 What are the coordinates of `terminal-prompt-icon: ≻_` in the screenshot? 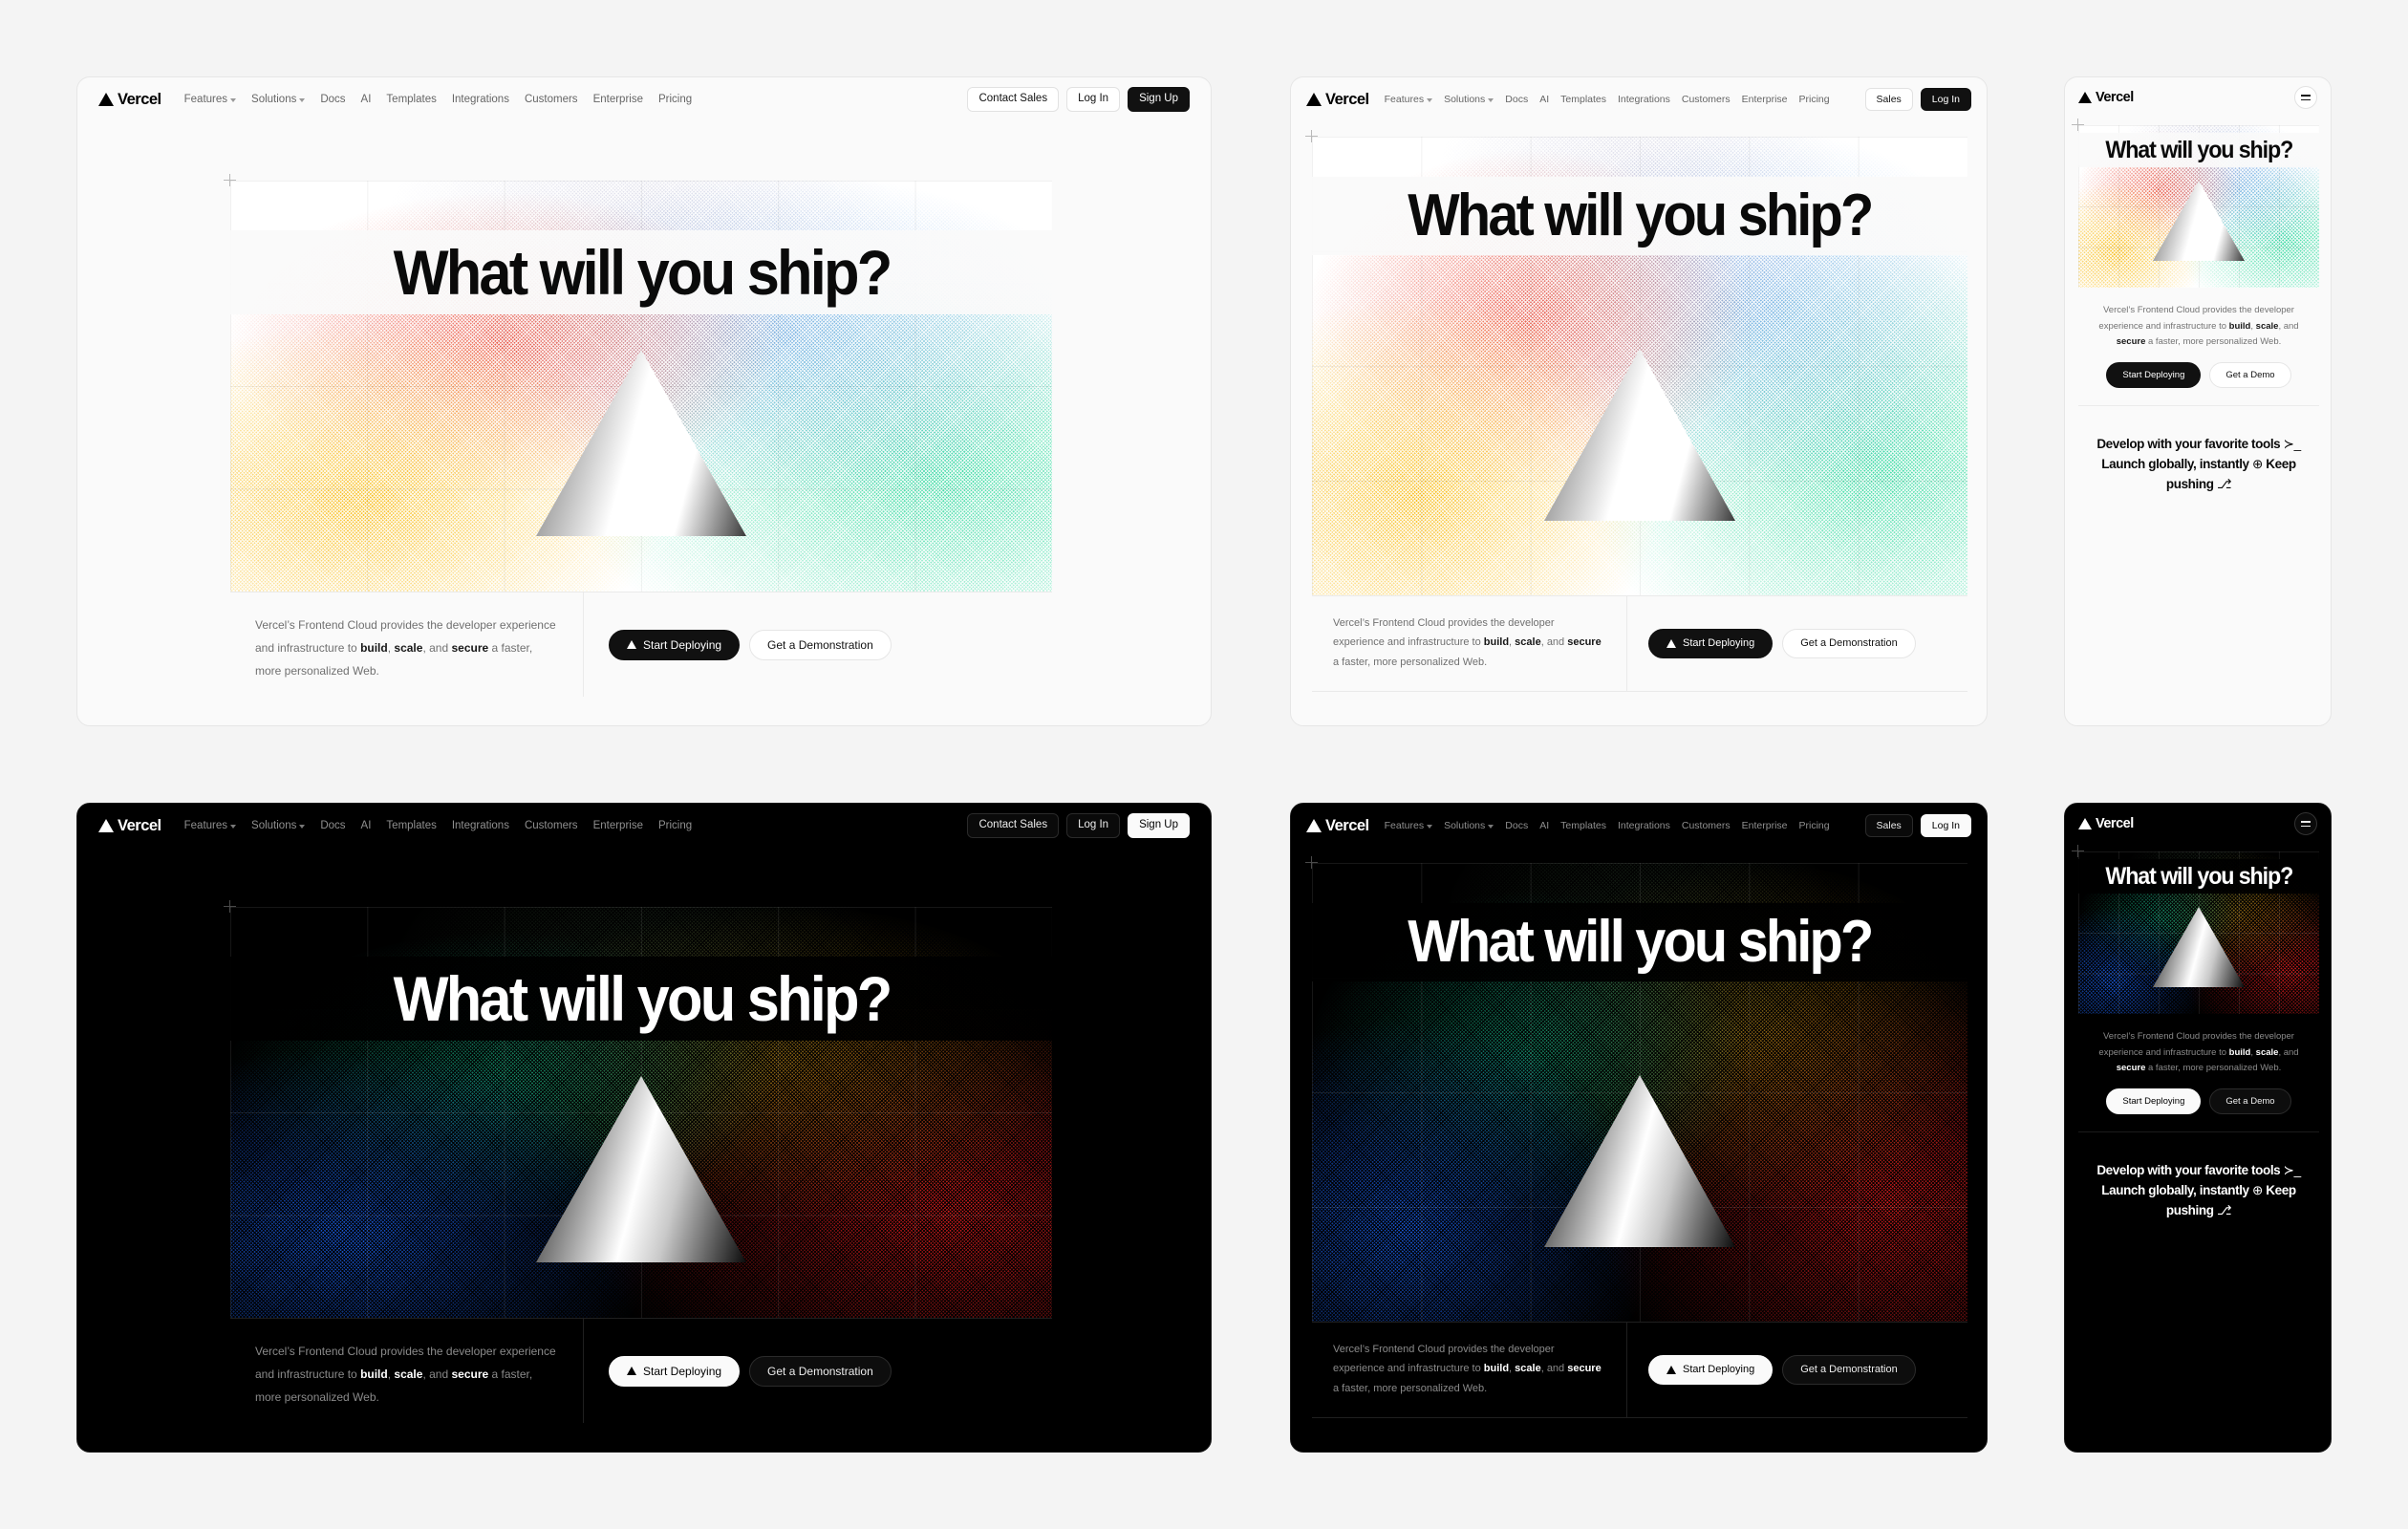 It's located at (2292, 444).